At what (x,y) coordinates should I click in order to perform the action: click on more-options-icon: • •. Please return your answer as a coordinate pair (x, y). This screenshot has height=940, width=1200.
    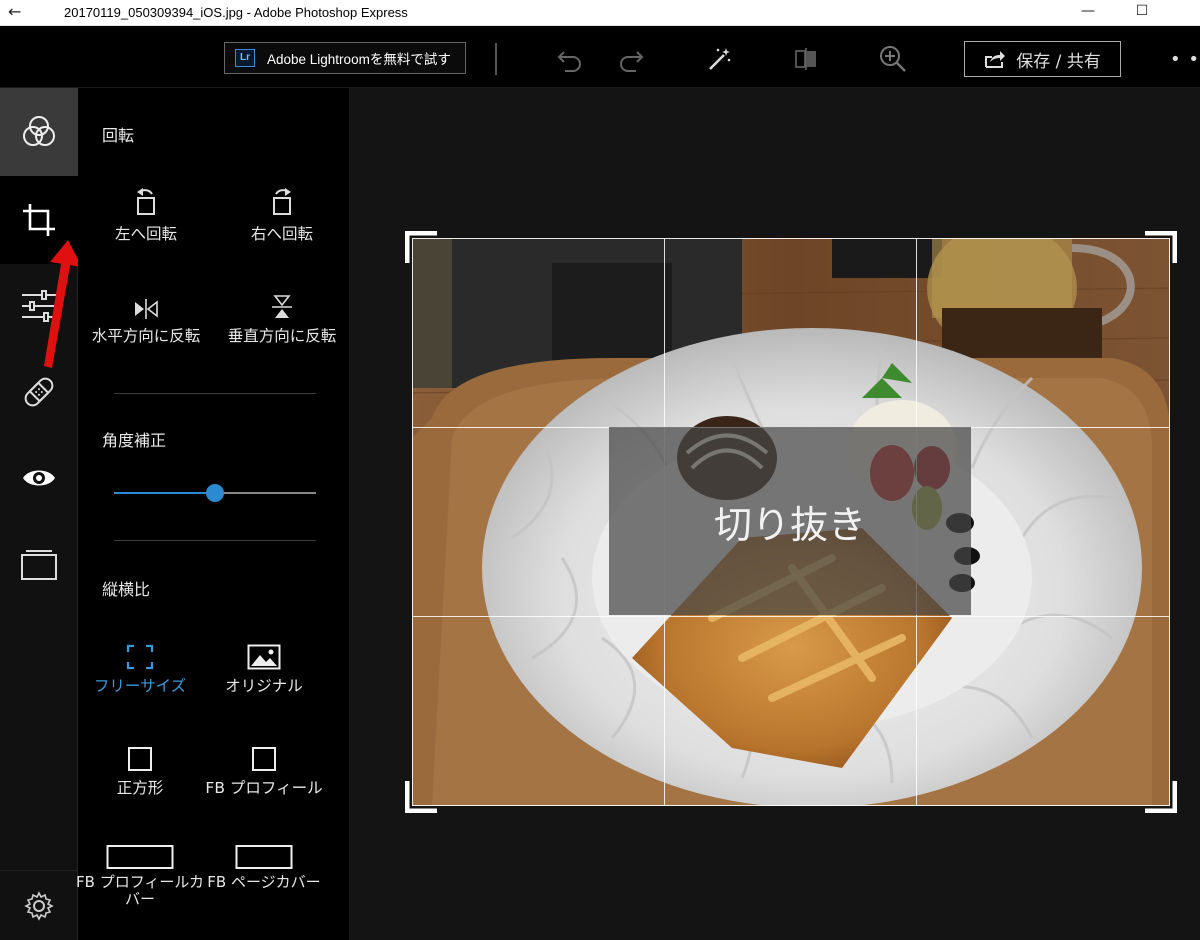
    Looking at the image, I should click on (1185, 59).